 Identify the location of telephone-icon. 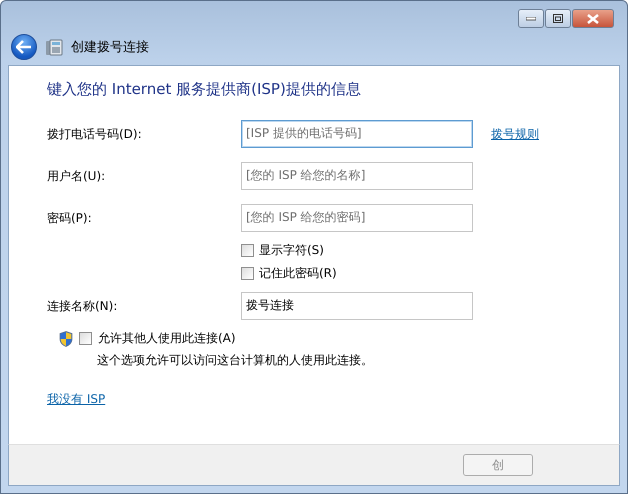
(54, 47).